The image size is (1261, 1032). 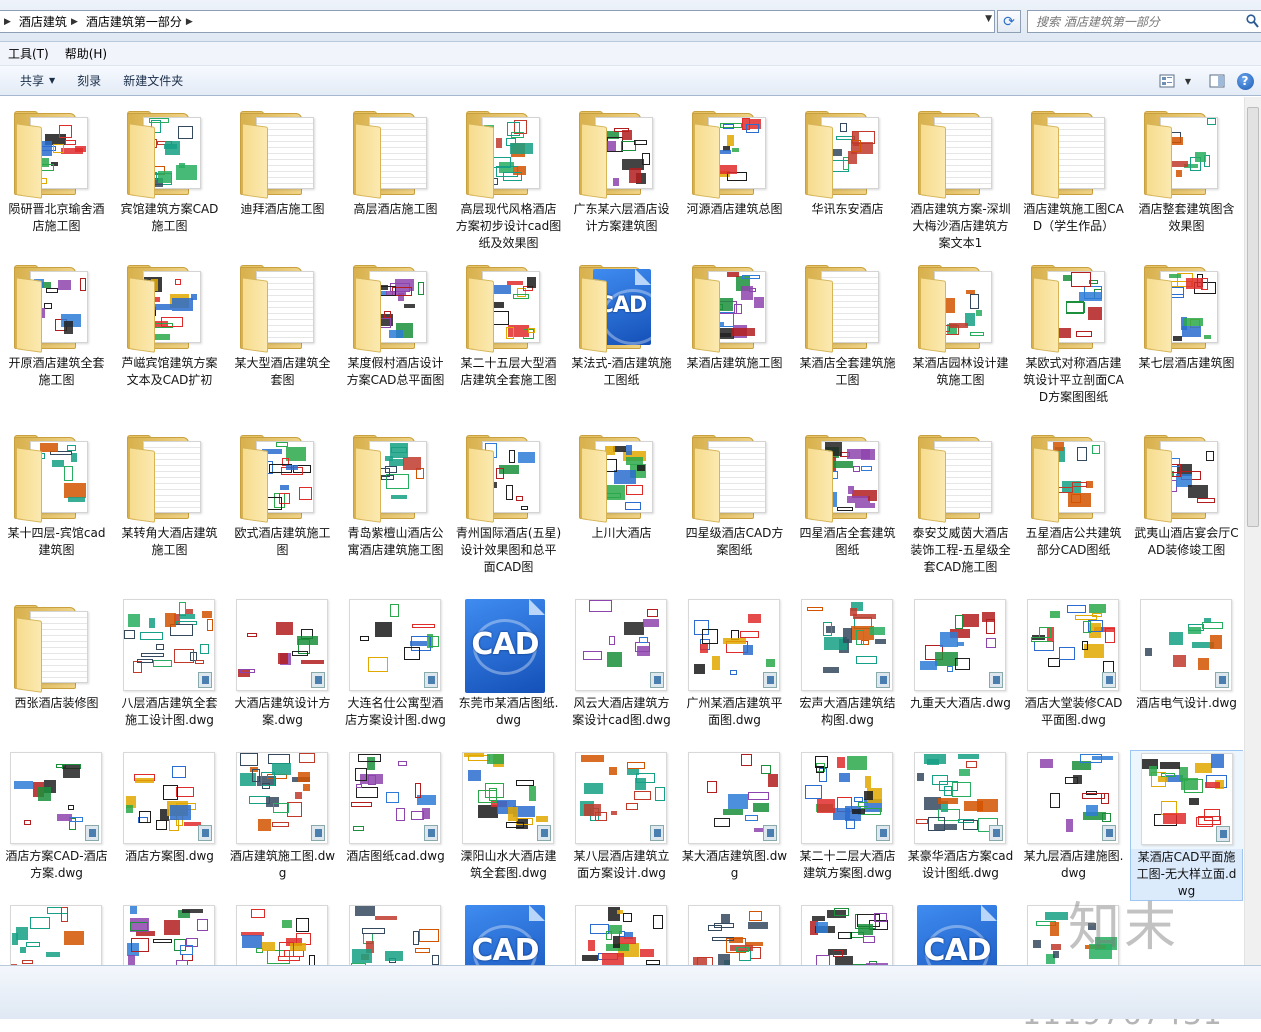 What do you see at coordinates (1073, 331) in the screenshot?
I see `folder-item: 某欧式对称酒店建筑设计平立剖面CAD方案图图纸` at bounding box center [1073, 331].